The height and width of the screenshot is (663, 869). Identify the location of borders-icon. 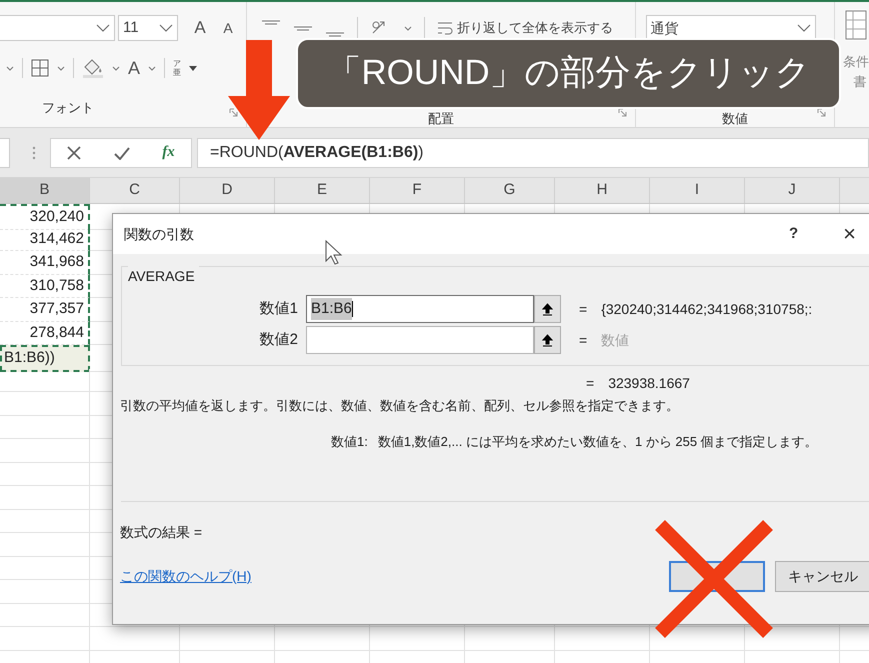
(40, 68).